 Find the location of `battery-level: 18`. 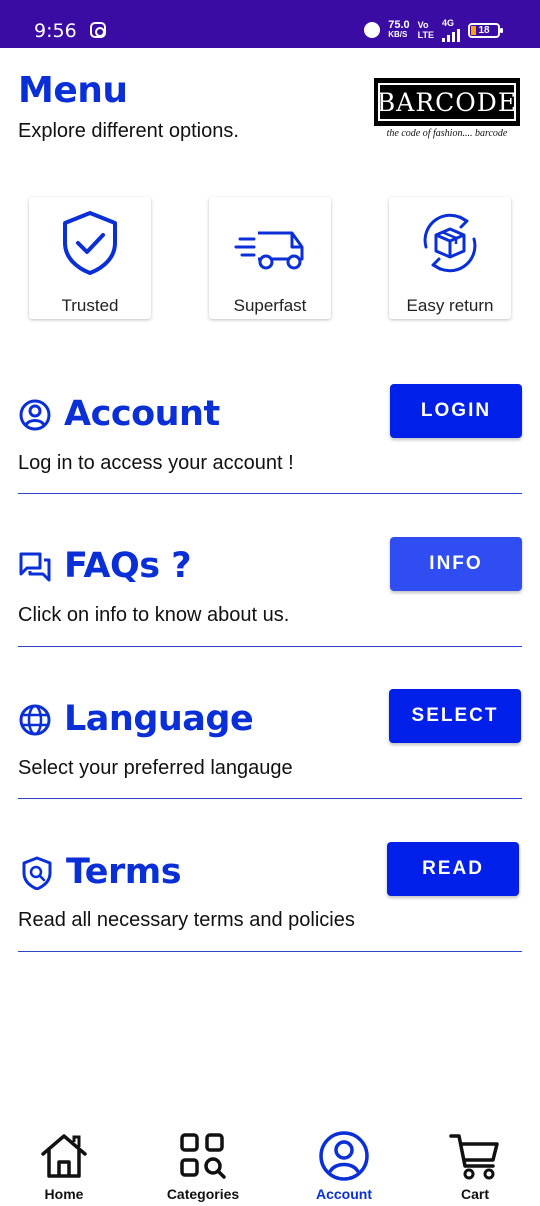

battery-level: 18 is located at coordinates (484, 30).